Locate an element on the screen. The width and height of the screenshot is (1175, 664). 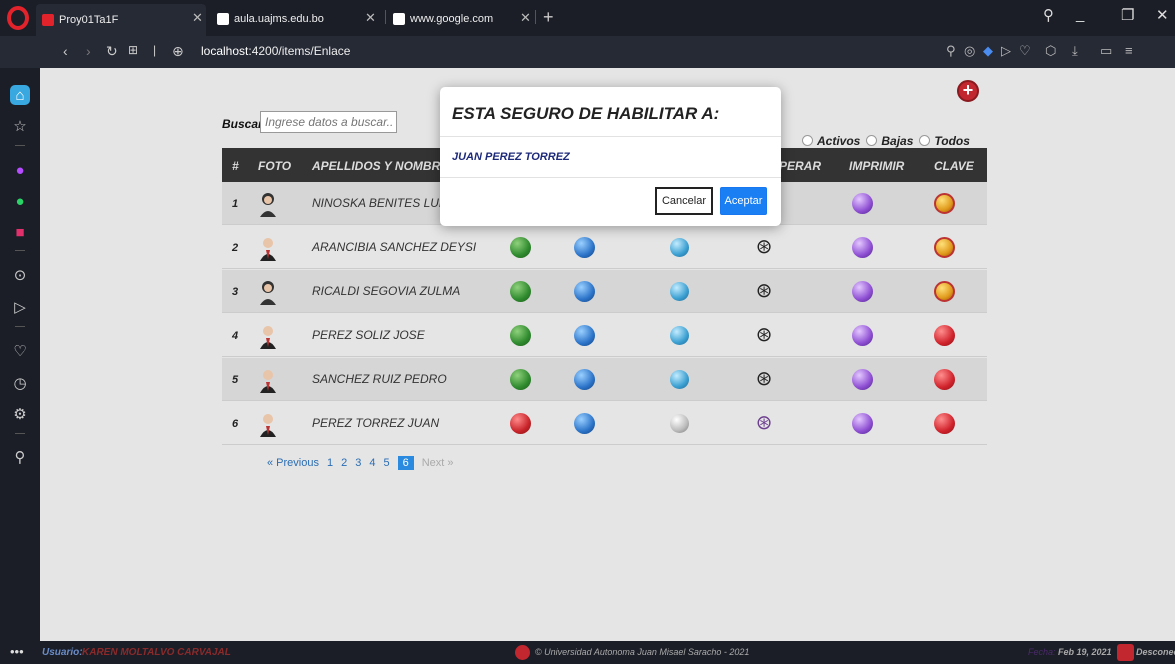
person-name: PEREZ SOLIZ JOSE is located at coordinates (368, 335).